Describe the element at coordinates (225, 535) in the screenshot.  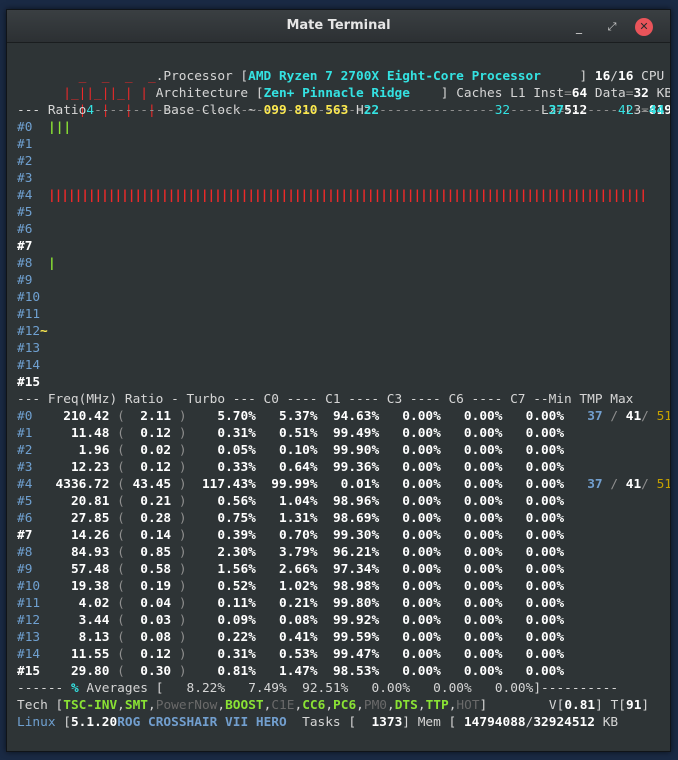
I see `turbo-pct: 0.39%` at that location.